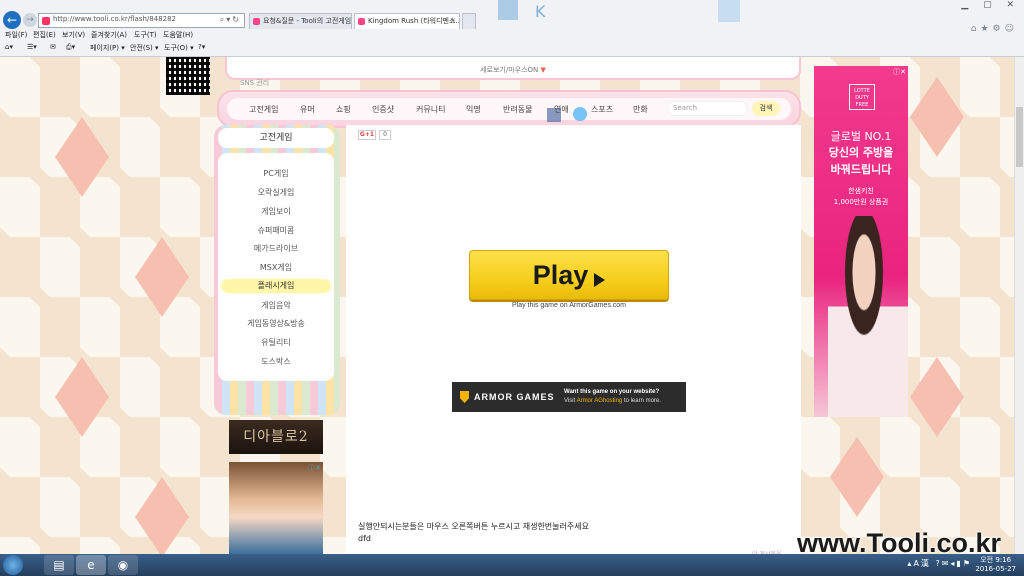  Describe the element at coordinates (276, 138) in the screenshot. I see `sidebar-title: 고전게임` at that location.